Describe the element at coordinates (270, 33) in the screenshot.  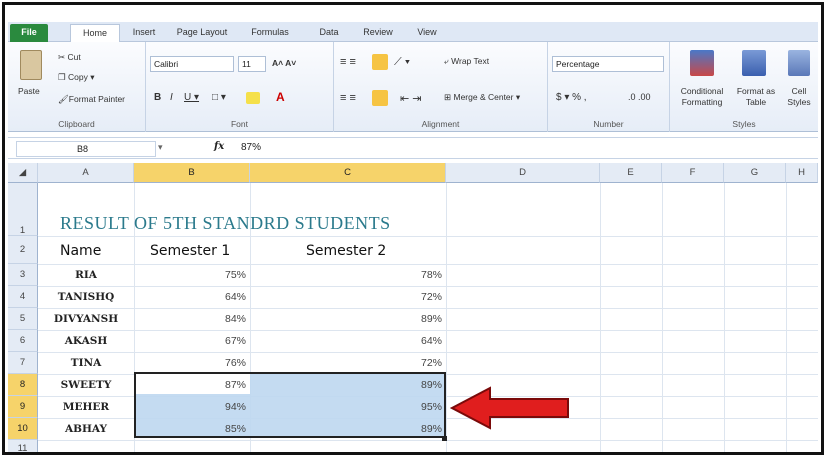
I see `tab-formulas: Formulas` at that location.